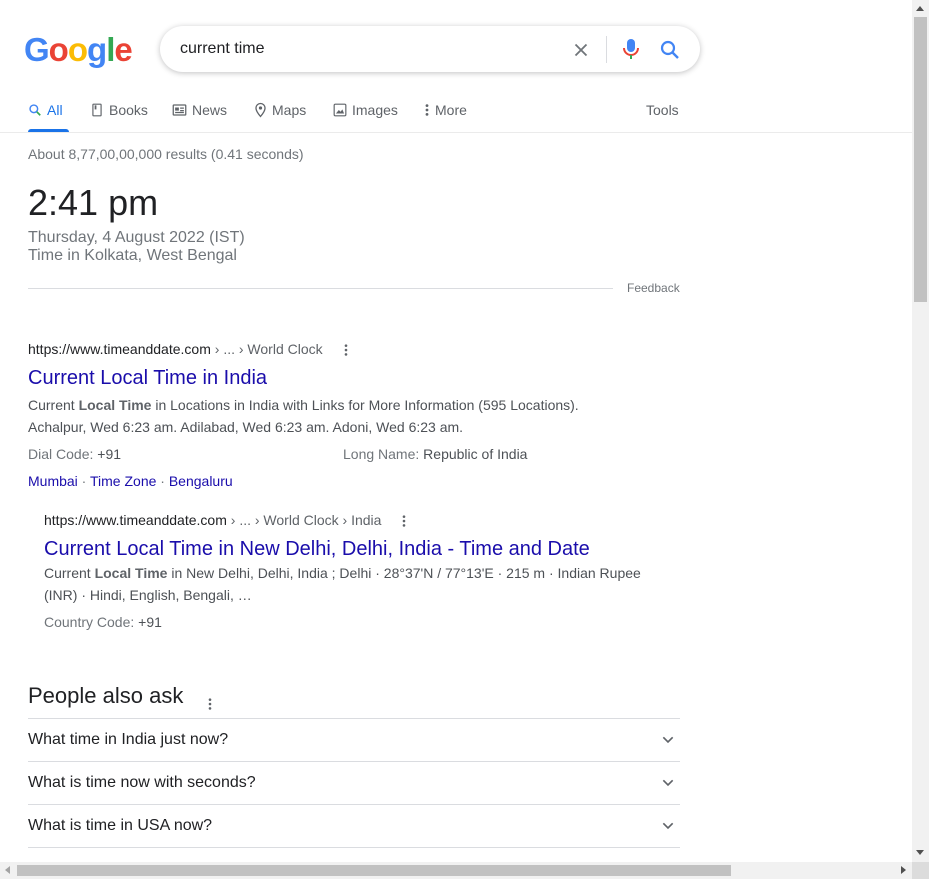 Image resolution: width=929 pixels, height=879 pixels. I want to click on feedback-link: Feedback, so click(653, 288).